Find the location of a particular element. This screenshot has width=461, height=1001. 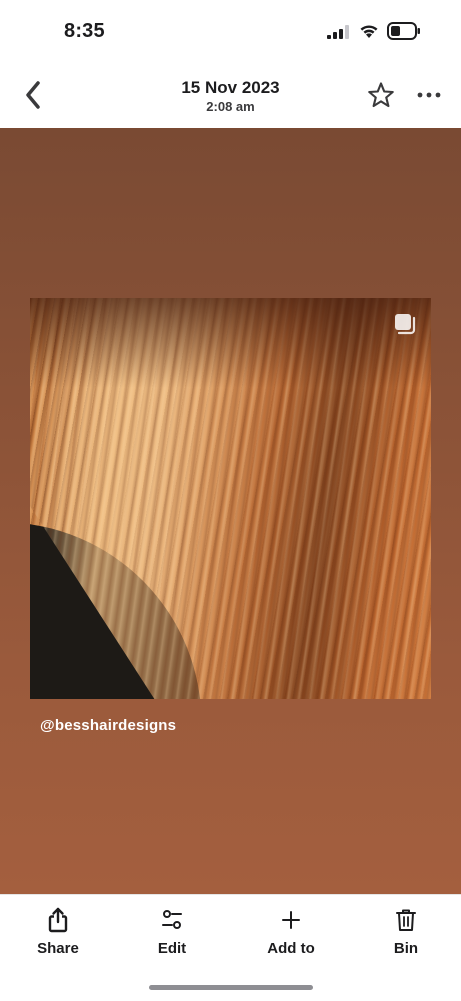

share-button: Share is located at coordinates (58, 932).